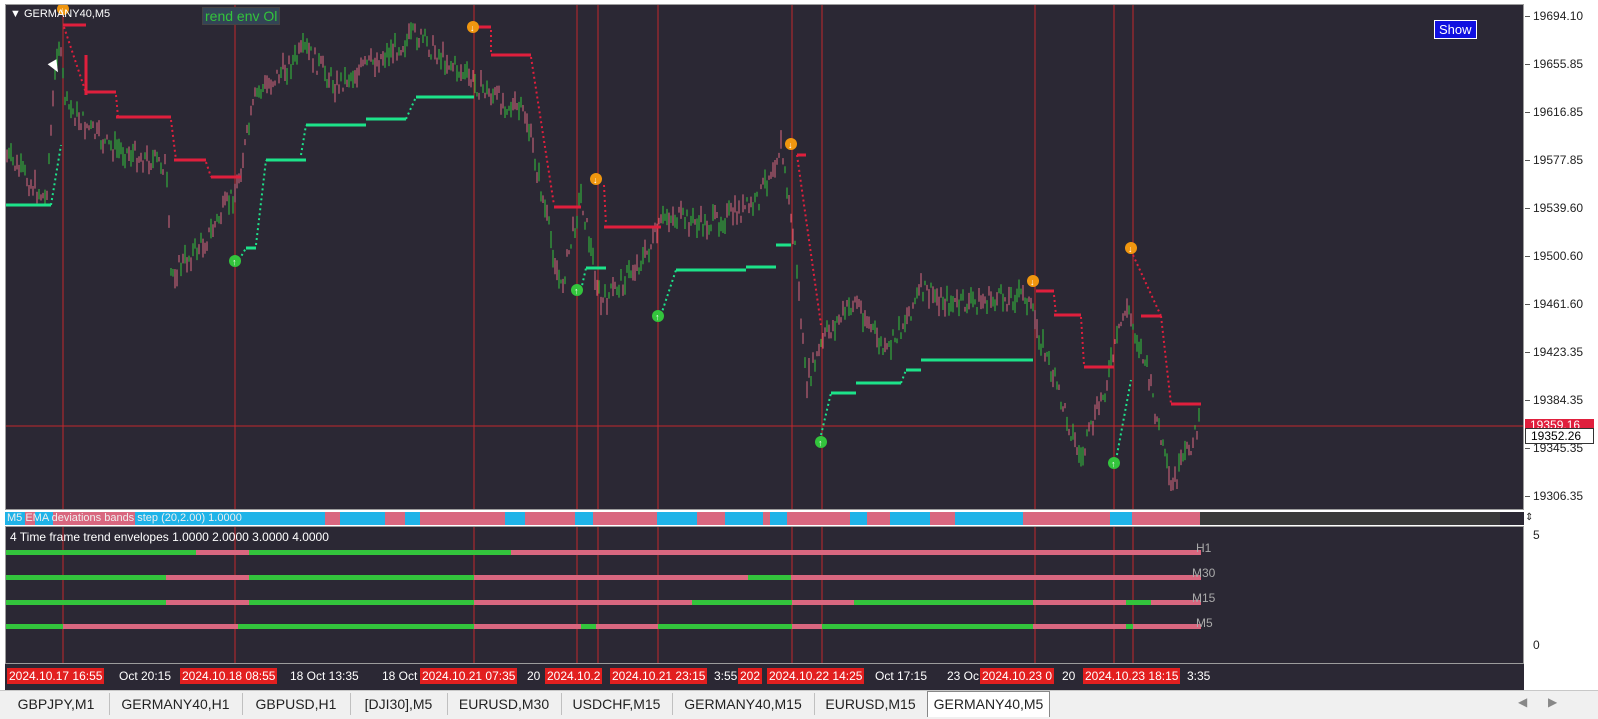 The height and width of the screenshot is (719, 1598). Describe the element at coordinates (816, 676) in the screenshot. I see `time-label: 2024.10.22 14:25` at that location.